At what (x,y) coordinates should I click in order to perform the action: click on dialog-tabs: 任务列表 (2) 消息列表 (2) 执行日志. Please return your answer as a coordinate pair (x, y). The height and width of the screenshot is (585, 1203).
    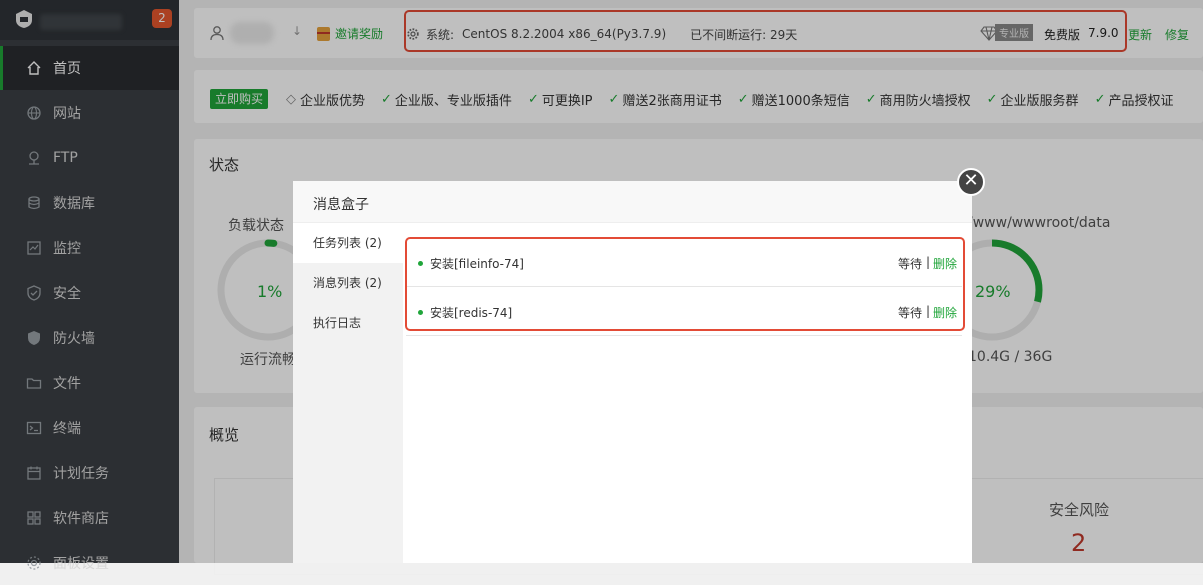
    Looking at the image, I should click on (348, 393).